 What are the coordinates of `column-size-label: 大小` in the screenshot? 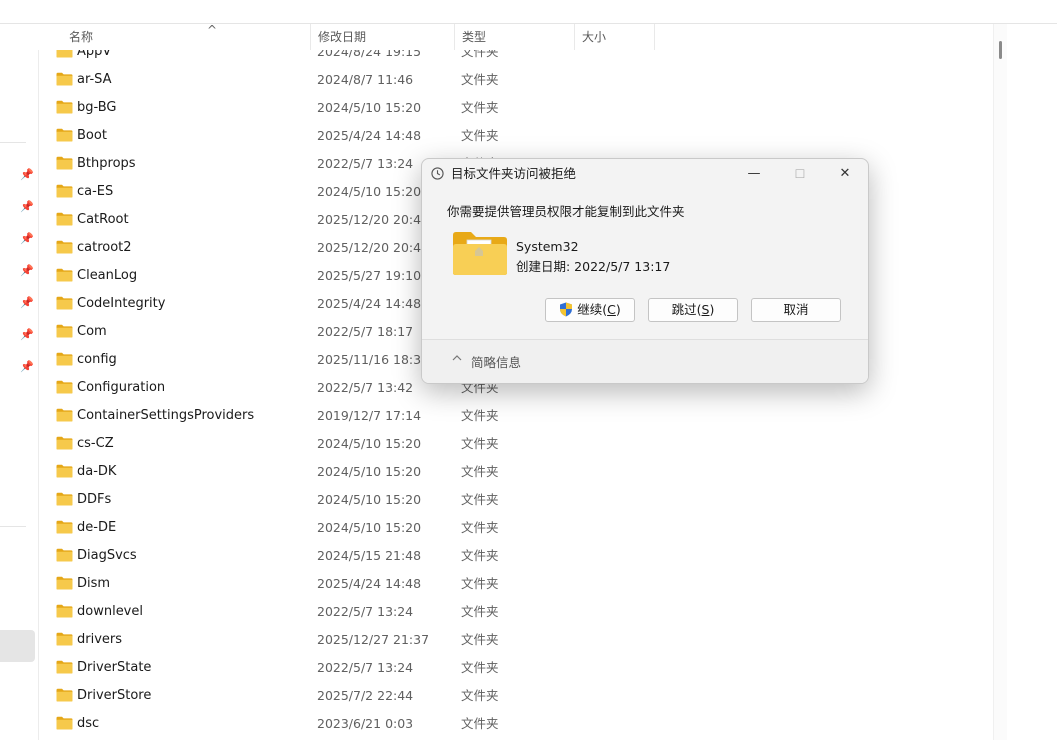 It's located at (594, 37).